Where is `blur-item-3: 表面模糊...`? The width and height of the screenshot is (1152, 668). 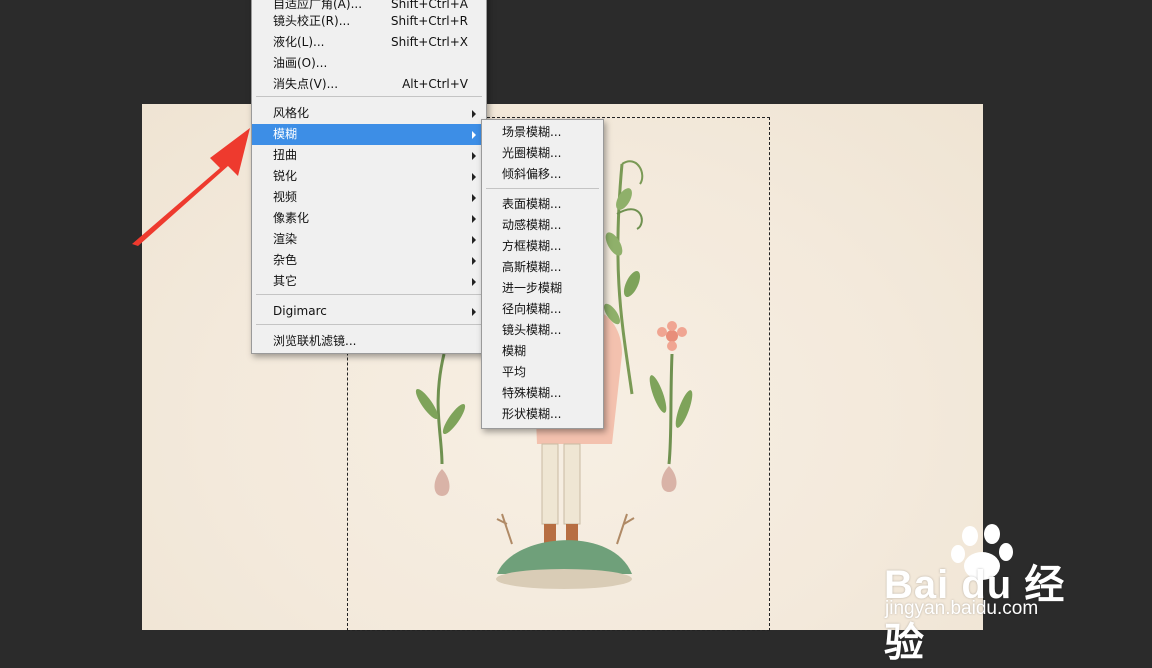
blur-item-3: 表面模糊... is located at coordinates (542, 204).